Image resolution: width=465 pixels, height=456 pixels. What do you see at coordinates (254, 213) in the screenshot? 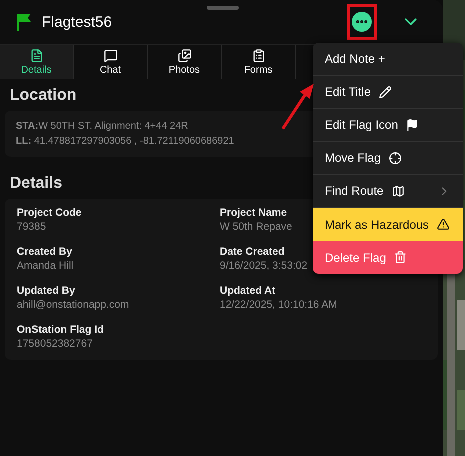
I see `field-label: Project Name` at bounding box center [254, 213].